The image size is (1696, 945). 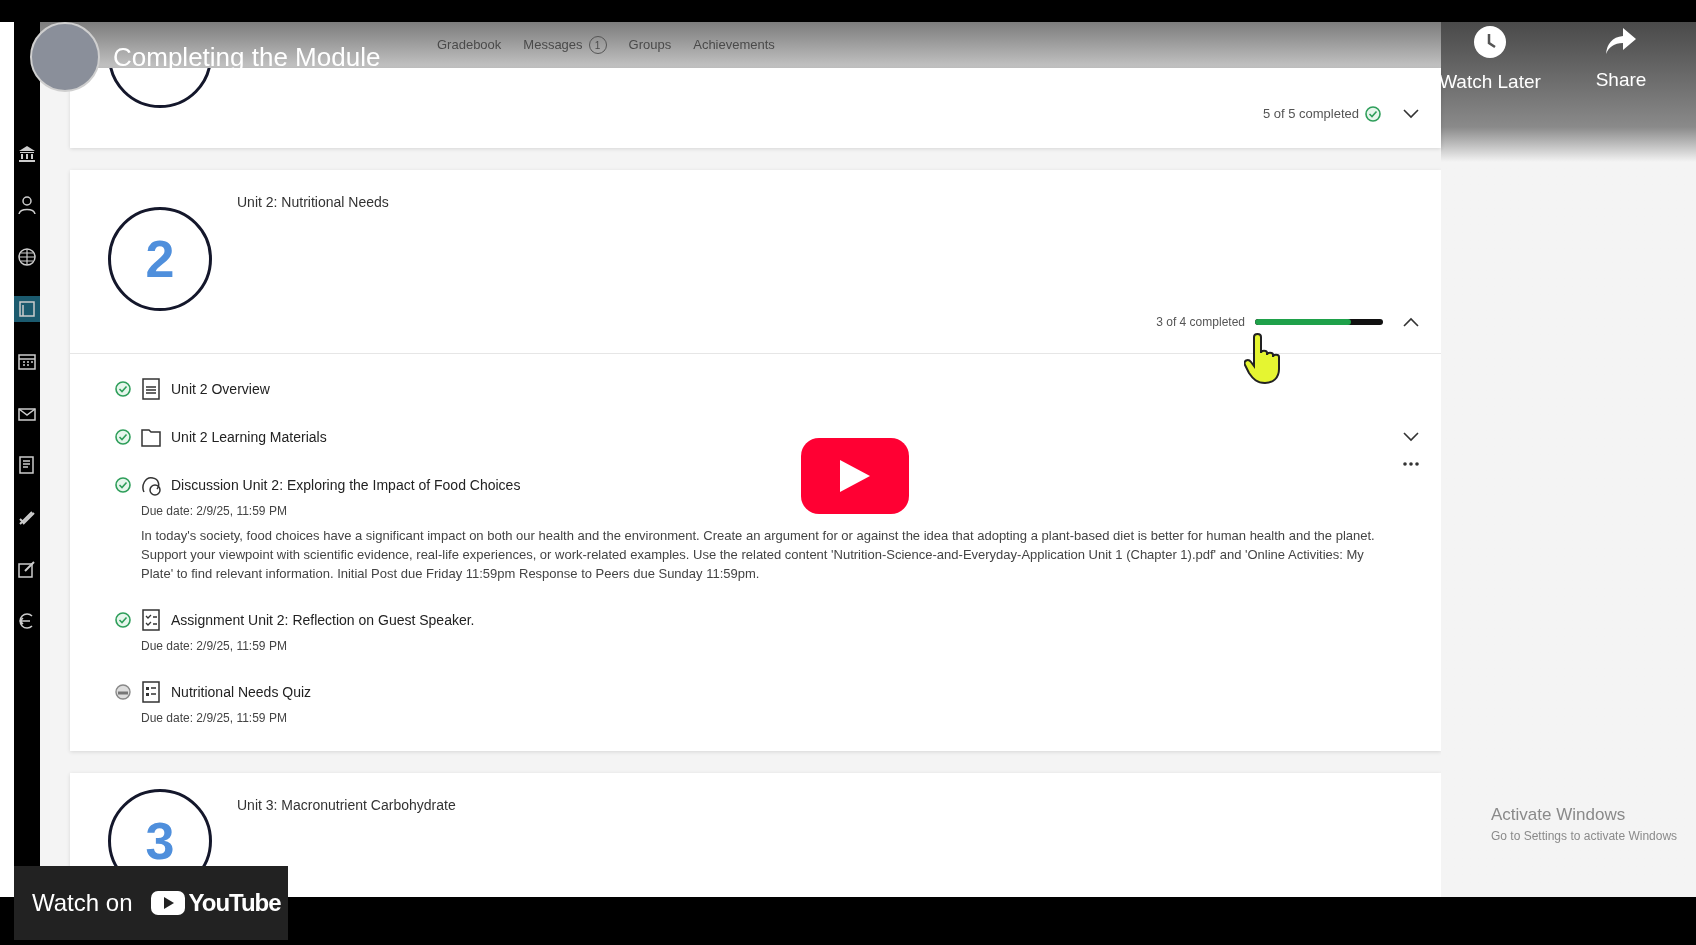 What do you see at coordinates (313, 202) in the screenshot?
I see `module-title: Unit 2: Nutritional Needs` at bounding box center [313, 202].